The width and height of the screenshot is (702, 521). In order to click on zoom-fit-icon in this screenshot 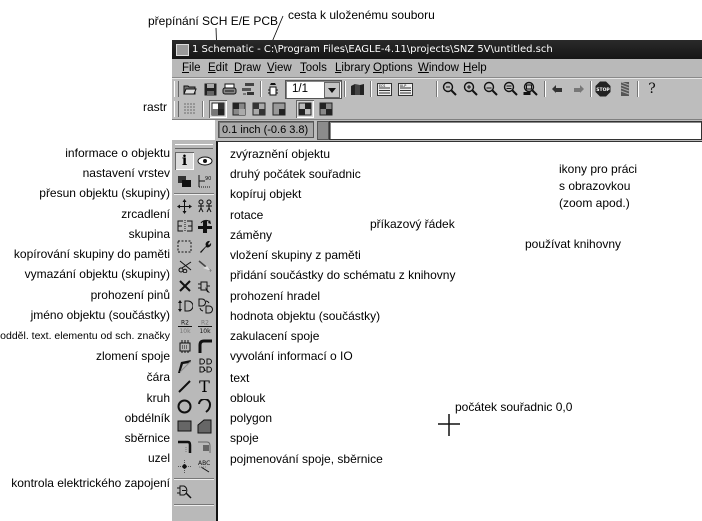, I will do `click(449, 88)`.